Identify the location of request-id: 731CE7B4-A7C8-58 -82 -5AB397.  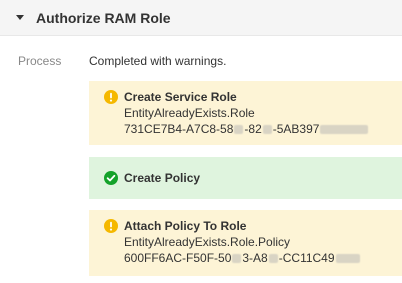
(247, 129).